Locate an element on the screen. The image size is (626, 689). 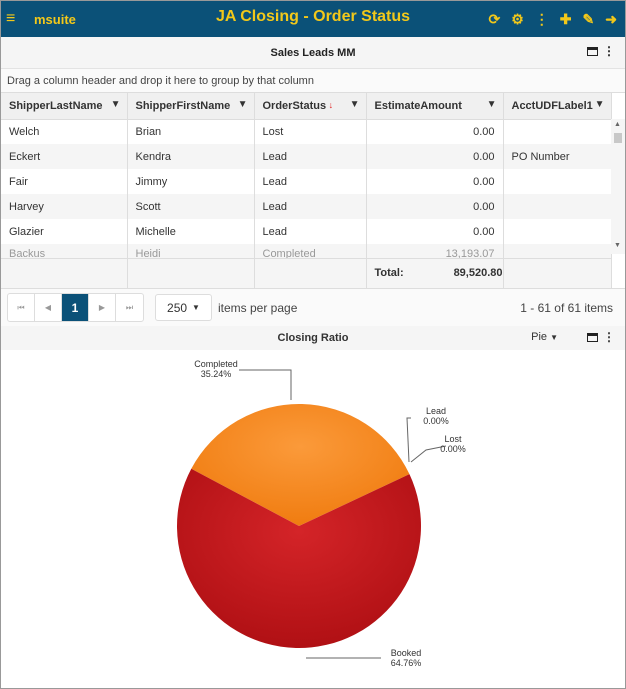
slice-label: Lost is located at coordinates (453, 439).